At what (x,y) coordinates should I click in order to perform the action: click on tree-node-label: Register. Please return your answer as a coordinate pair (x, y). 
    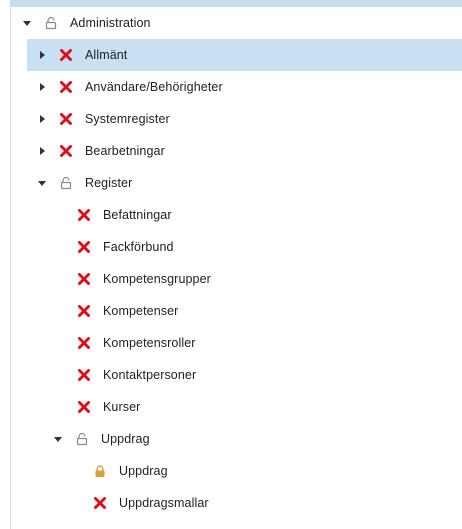
    Looking at the image, I should click on (109, 183).